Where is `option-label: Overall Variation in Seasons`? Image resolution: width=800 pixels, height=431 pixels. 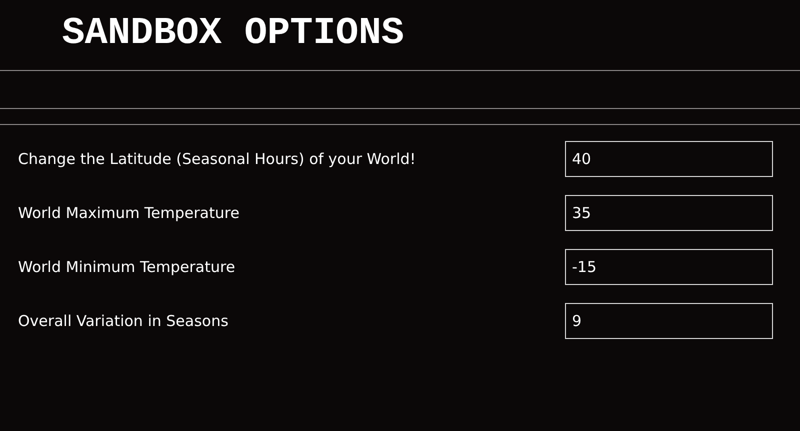 option-label: Overall Variation in Seasons is located at coordinates (123, 321).